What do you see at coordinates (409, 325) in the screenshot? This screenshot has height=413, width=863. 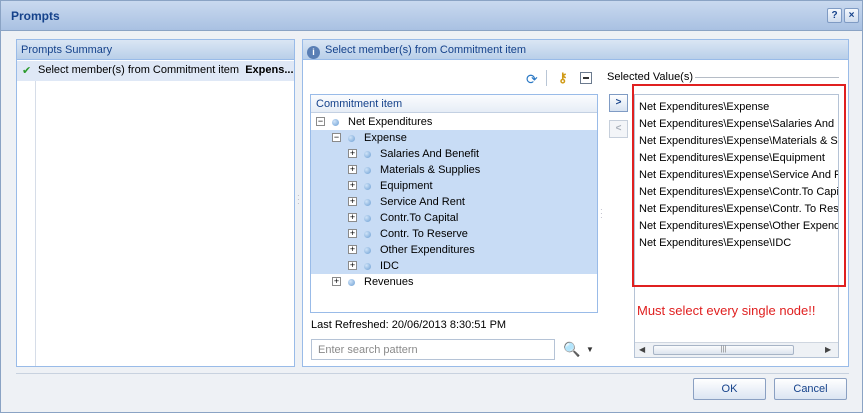 I see `last-refreshed-text: Last Refreshed: 20/06/2013 8:30:51 PM` at bounding box center [409, 325].